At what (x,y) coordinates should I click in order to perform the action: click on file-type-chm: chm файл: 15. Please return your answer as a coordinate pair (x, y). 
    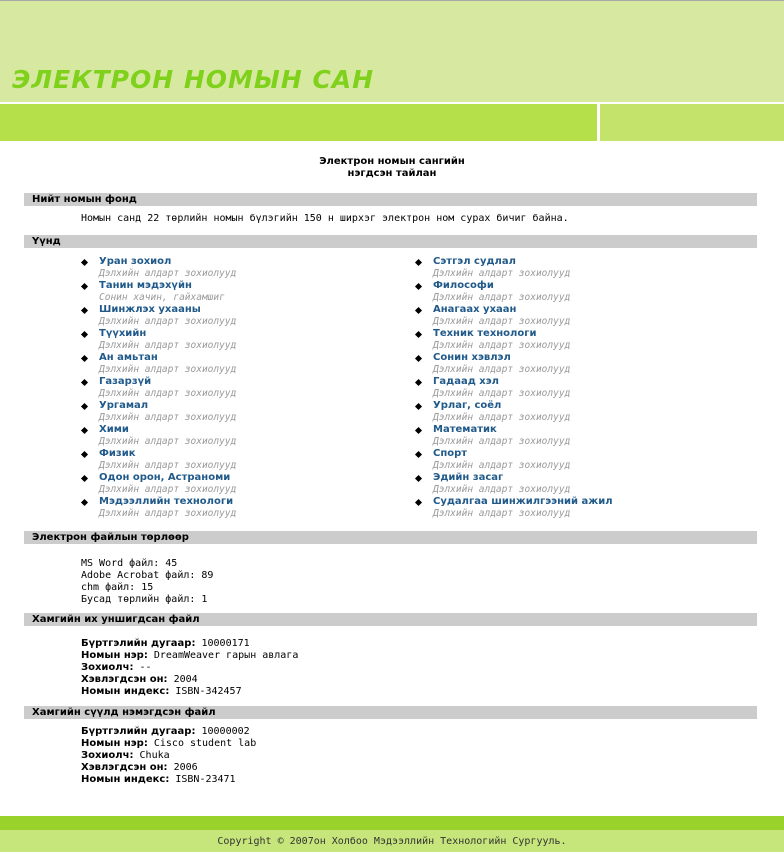
    Looking at the image, I should click on (117, 587).